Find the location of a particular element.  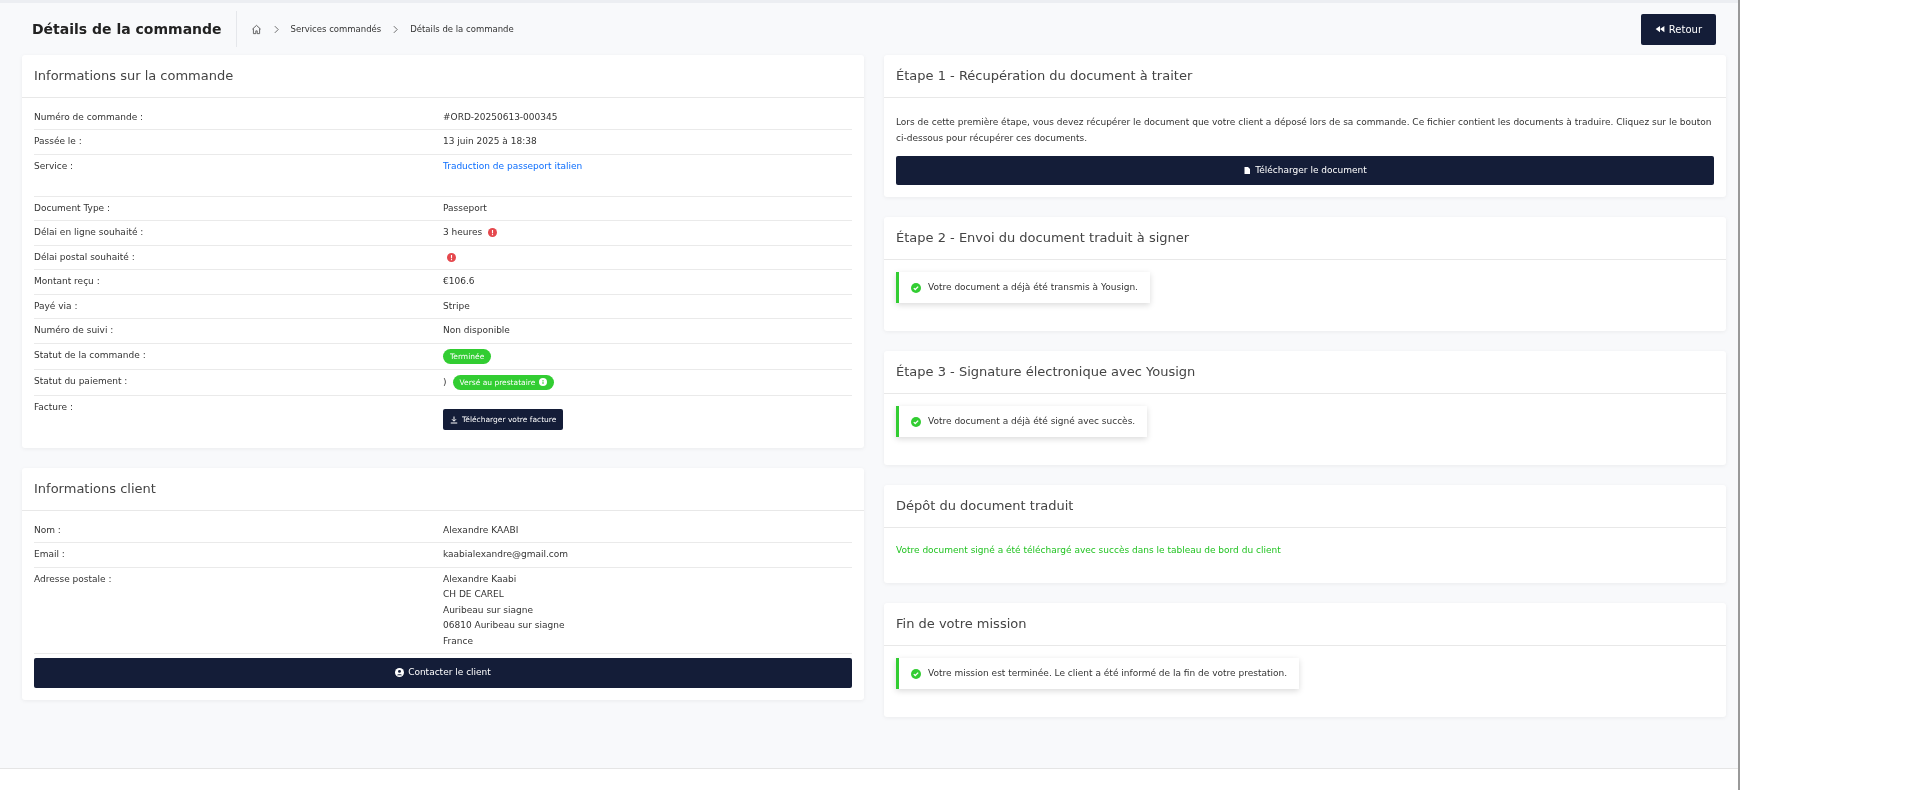

field-value: France is located at coordinates (458, 641).